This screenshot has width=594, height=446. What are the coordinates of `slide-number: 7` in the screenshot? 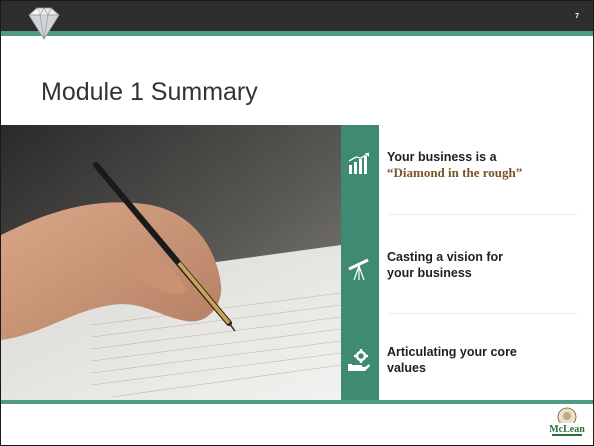 It's located at (577, 16).